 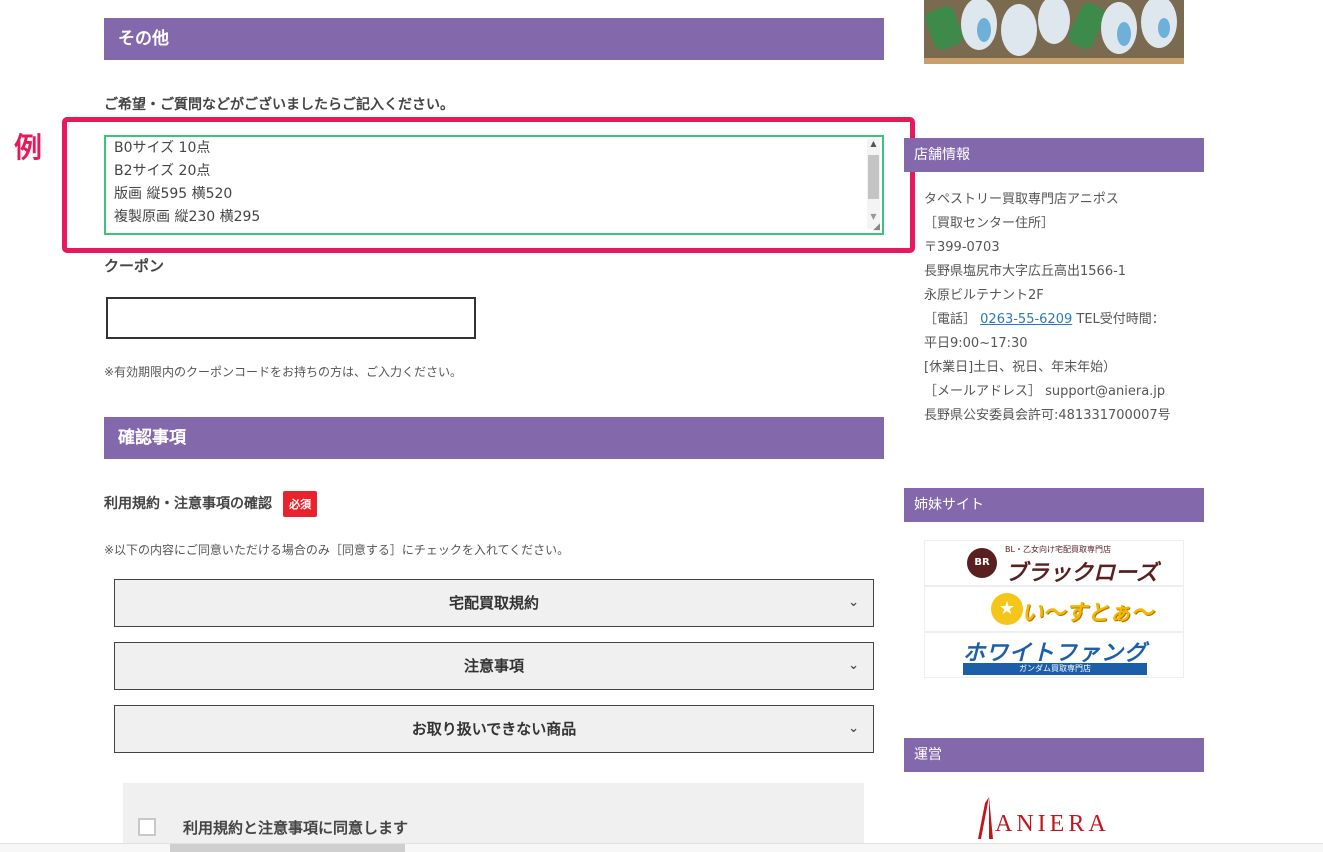 What do you see at coordinates (291, 318) in the screenshot?
I see `coupon-input` at bounding box center [291, 318].